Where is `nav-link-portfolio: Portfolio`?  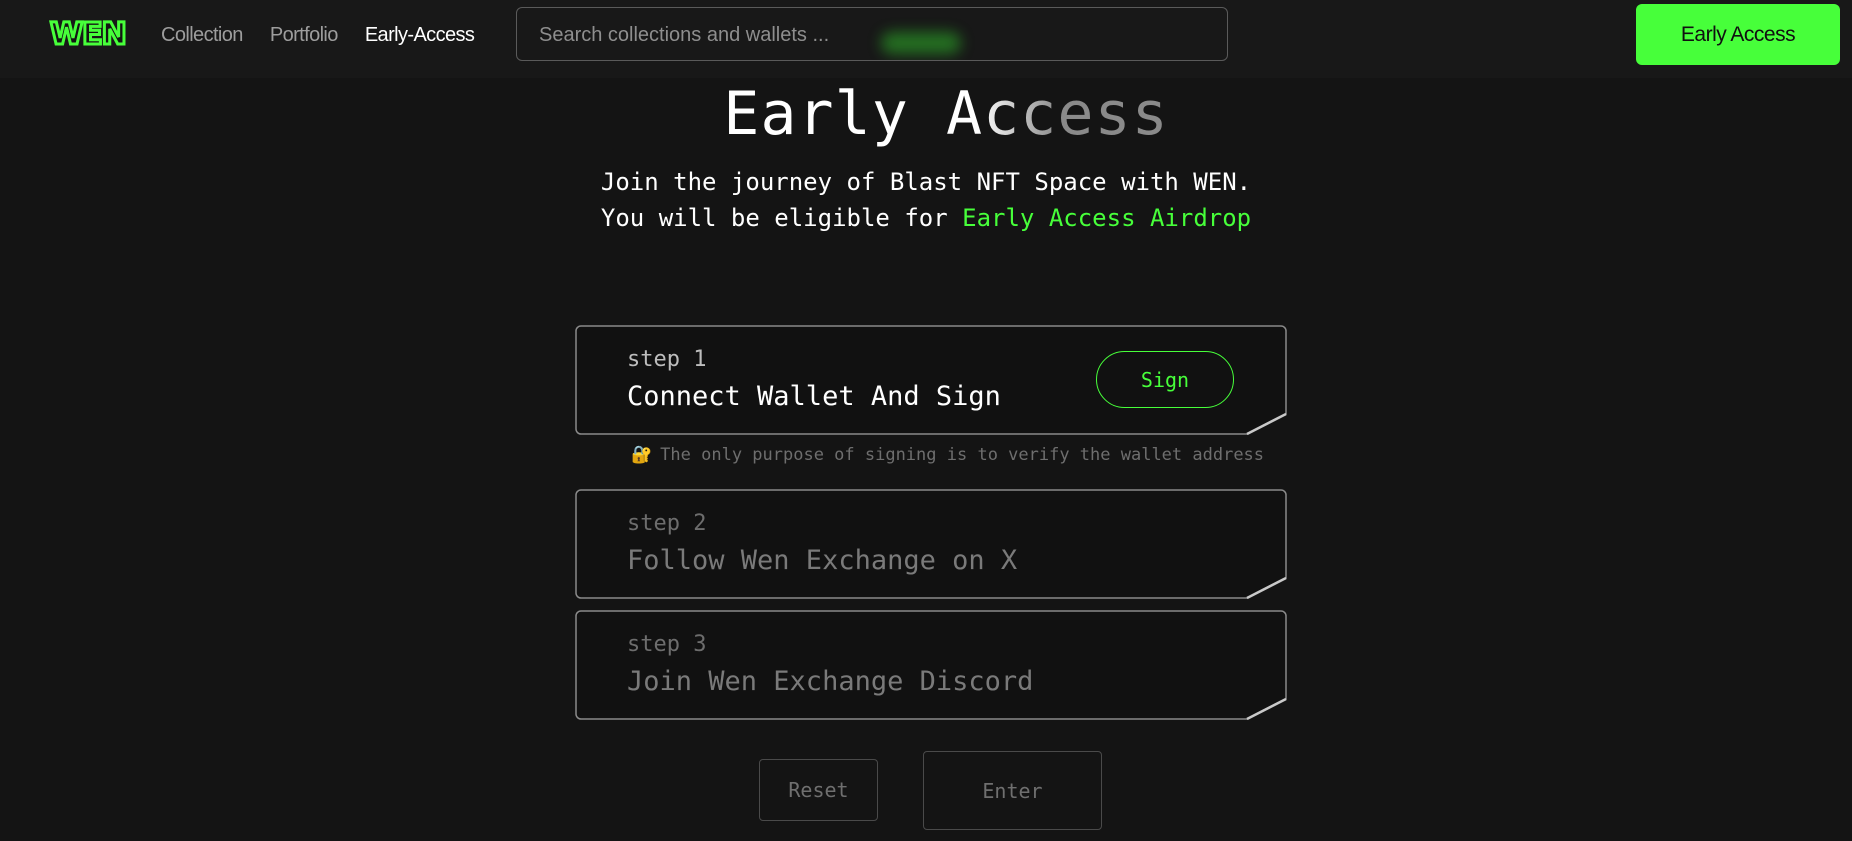
nav-link-portfolio: Portfolio is located at coordinates (304, 35).